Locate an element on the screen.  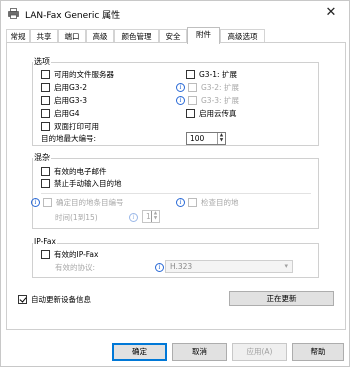
time-info: i is located at coordinates (135, 217).